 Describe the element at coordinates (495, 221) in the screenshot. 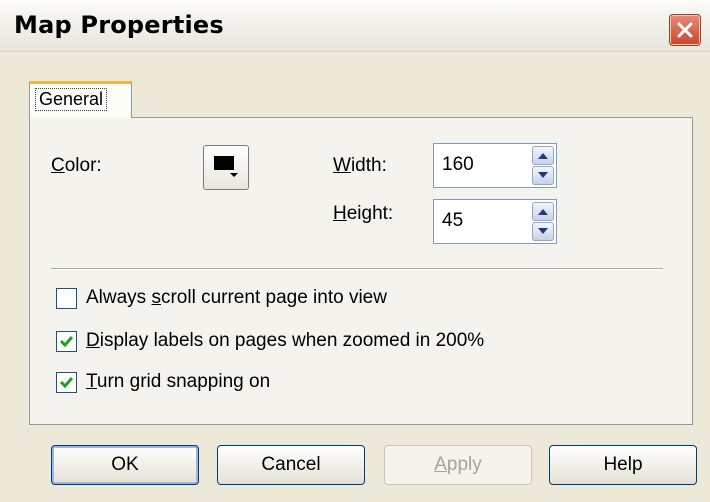

I see `height-field: 45` at that location.